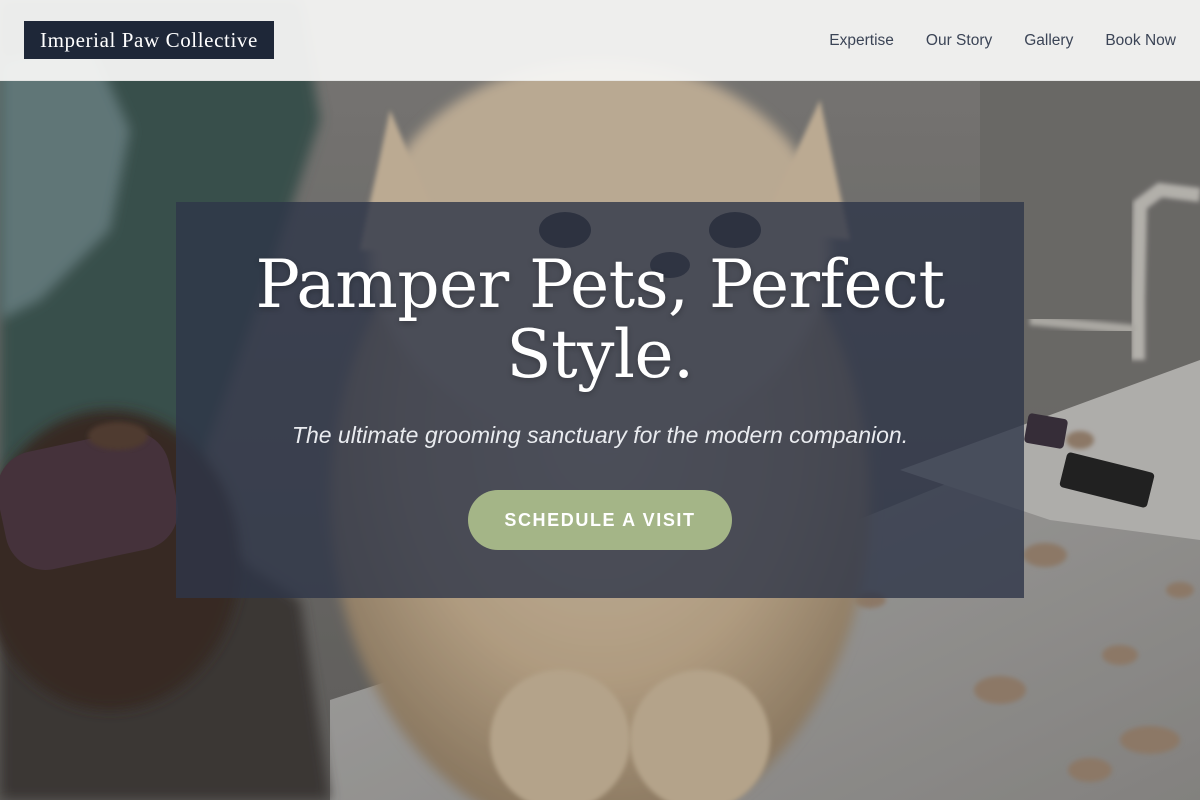 This screenshot has width=1200, height=800. What do you see at coordinates (1048, 41) in the screenshot?
I see `nav-link-gallery: Gallery` at bounding box center [1048, 41].